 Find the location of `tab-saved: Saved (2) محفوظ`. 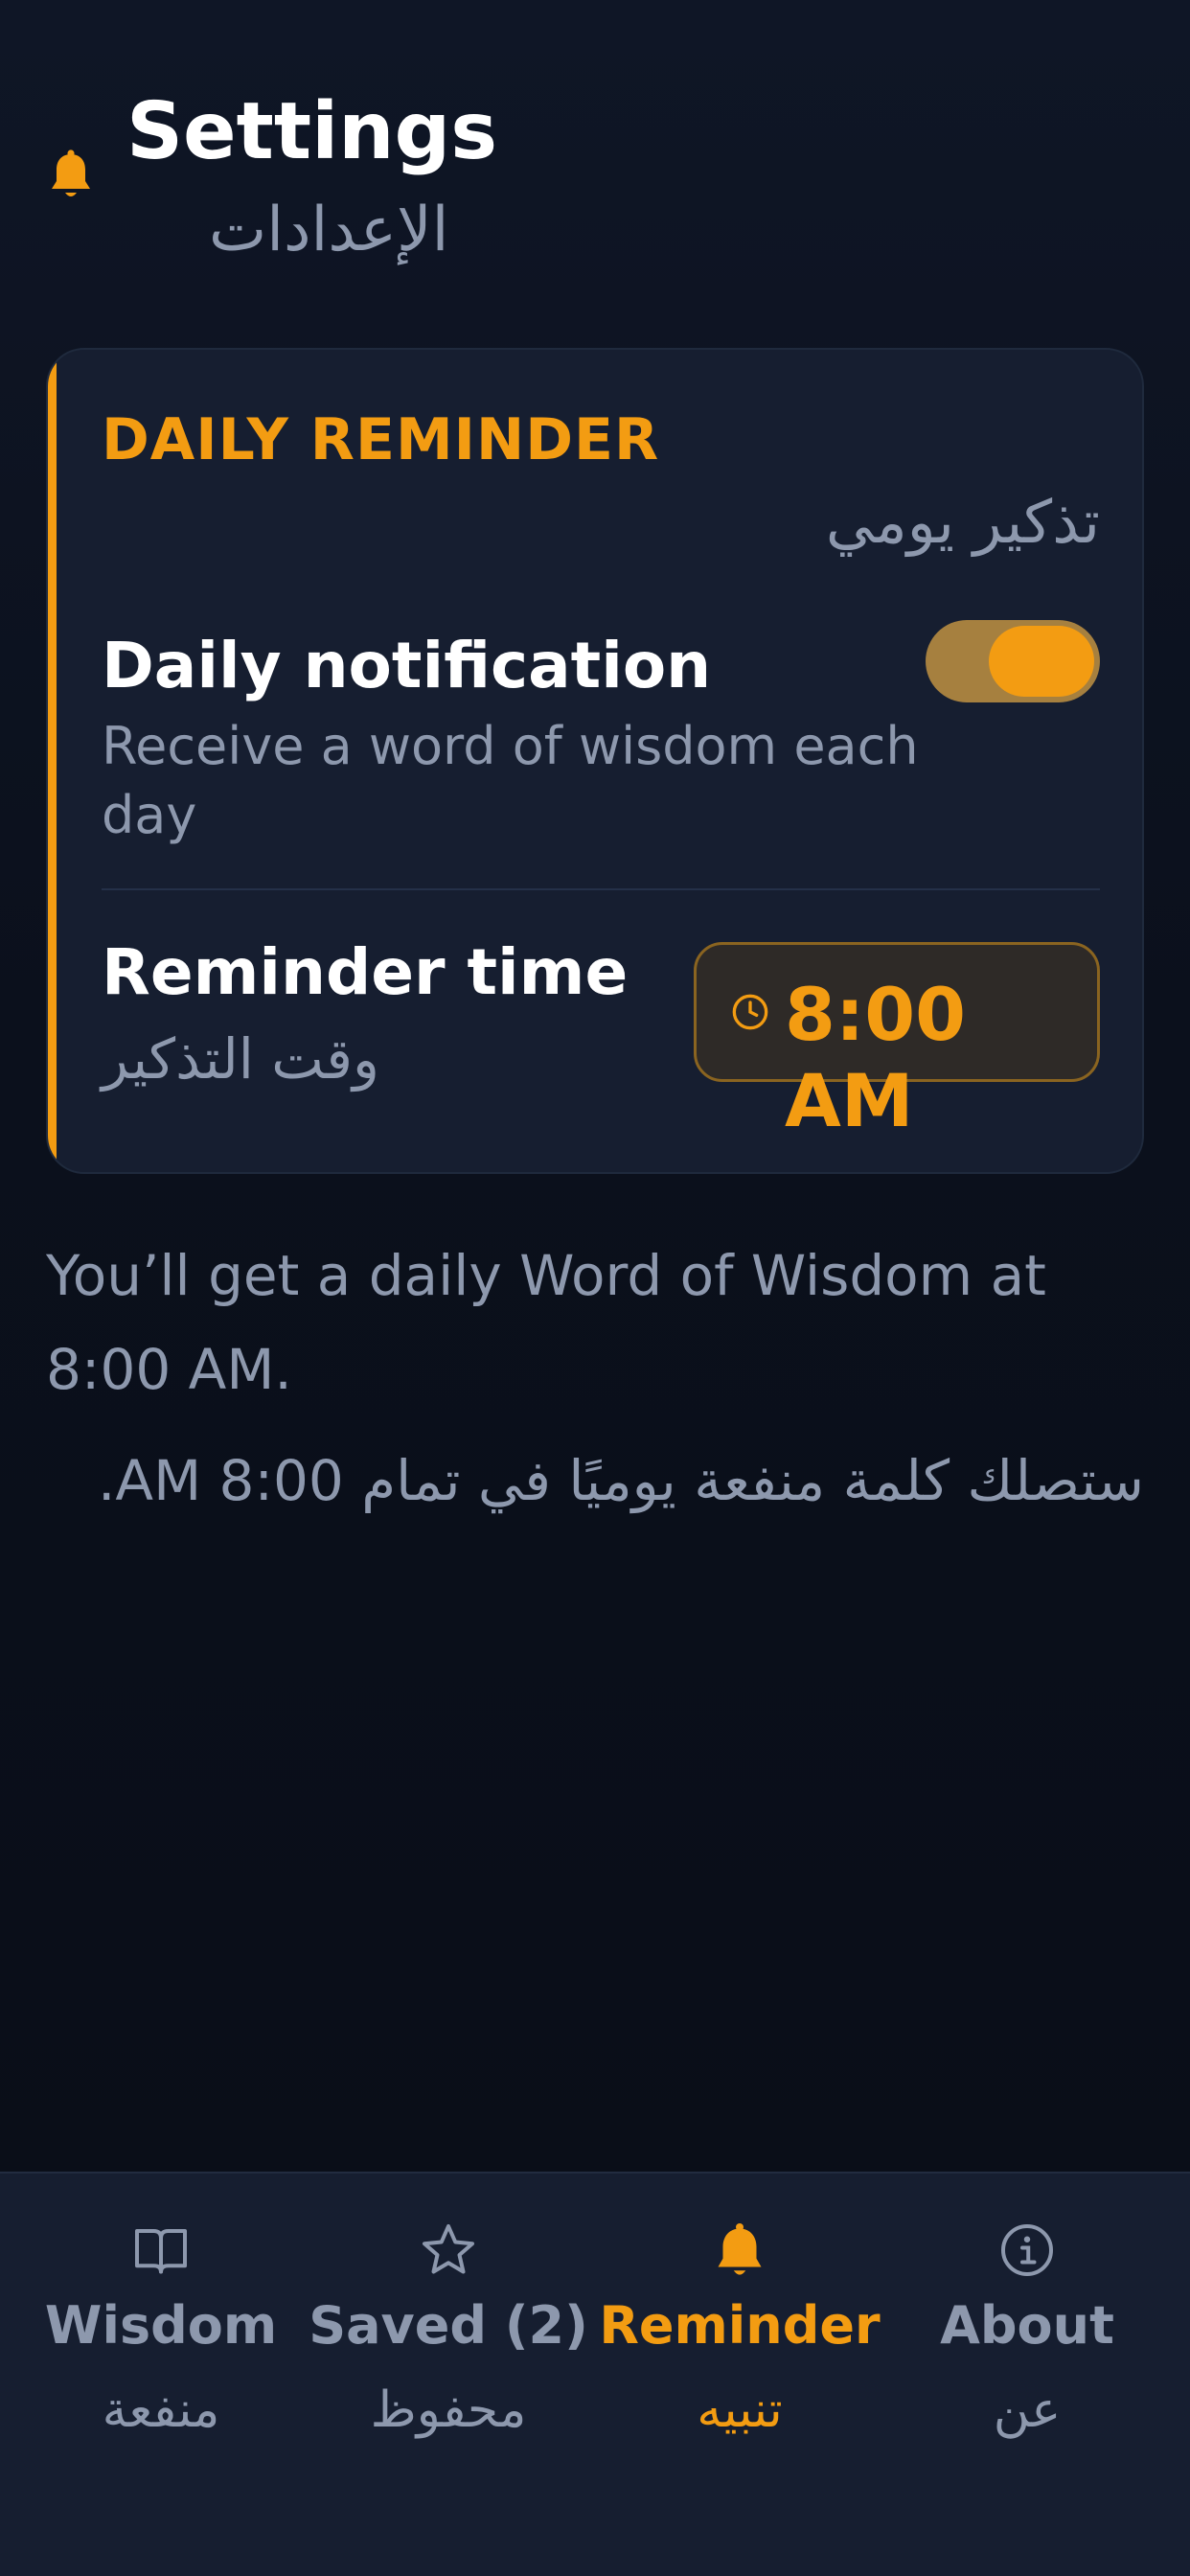

tab-saved: Saved (2) محفوظ is located at coordinates (449, 2317).